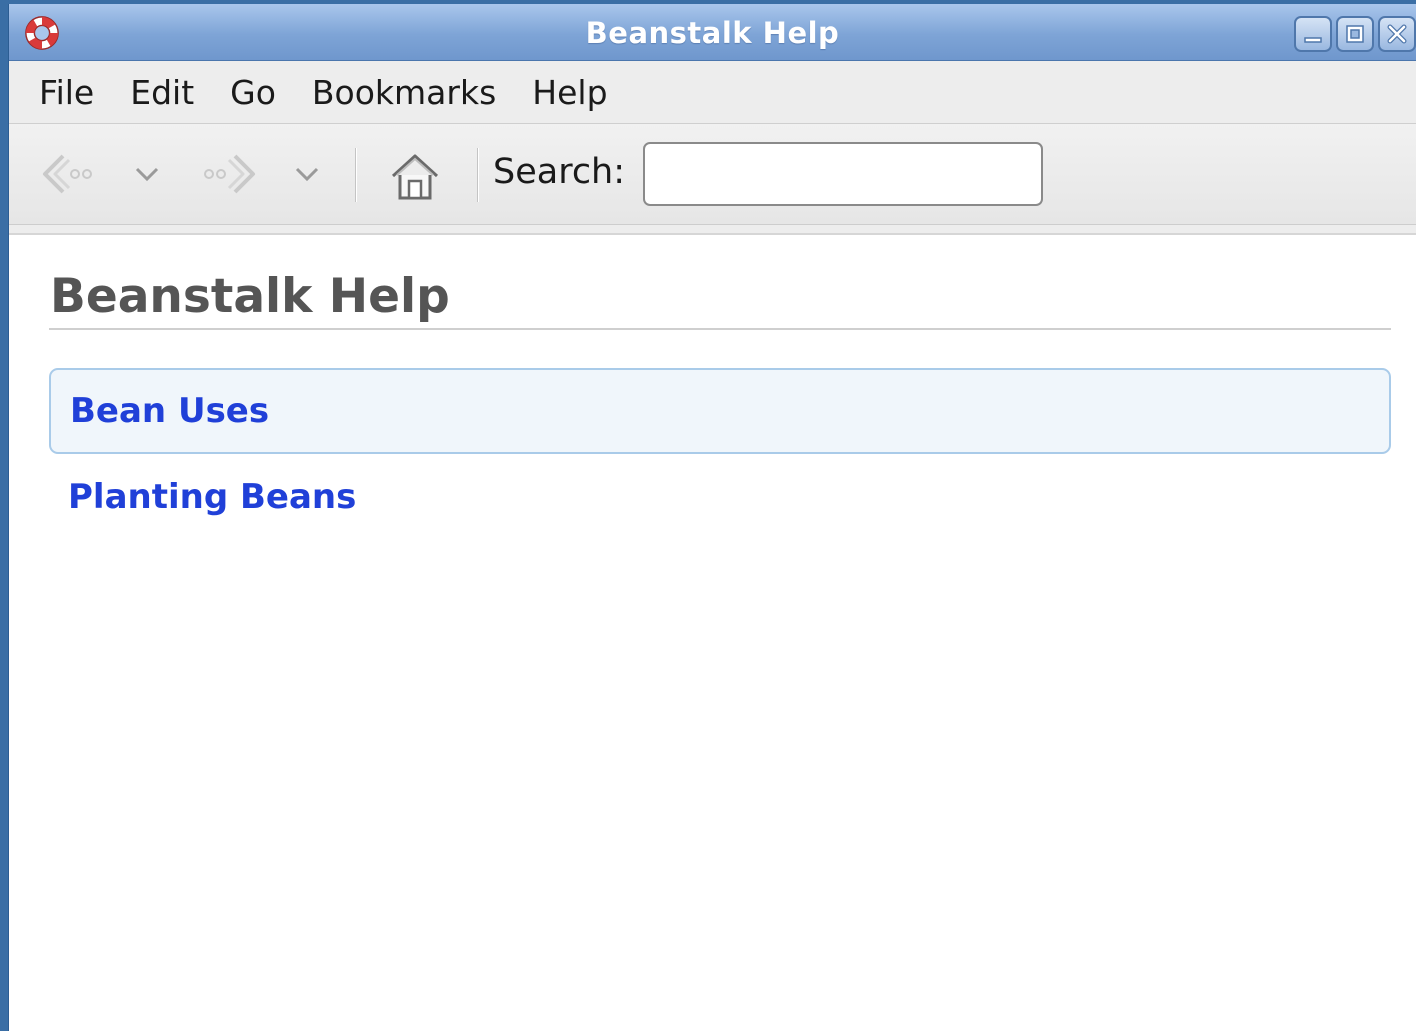  I want to click on search-label: Search:, so click(559, 172).